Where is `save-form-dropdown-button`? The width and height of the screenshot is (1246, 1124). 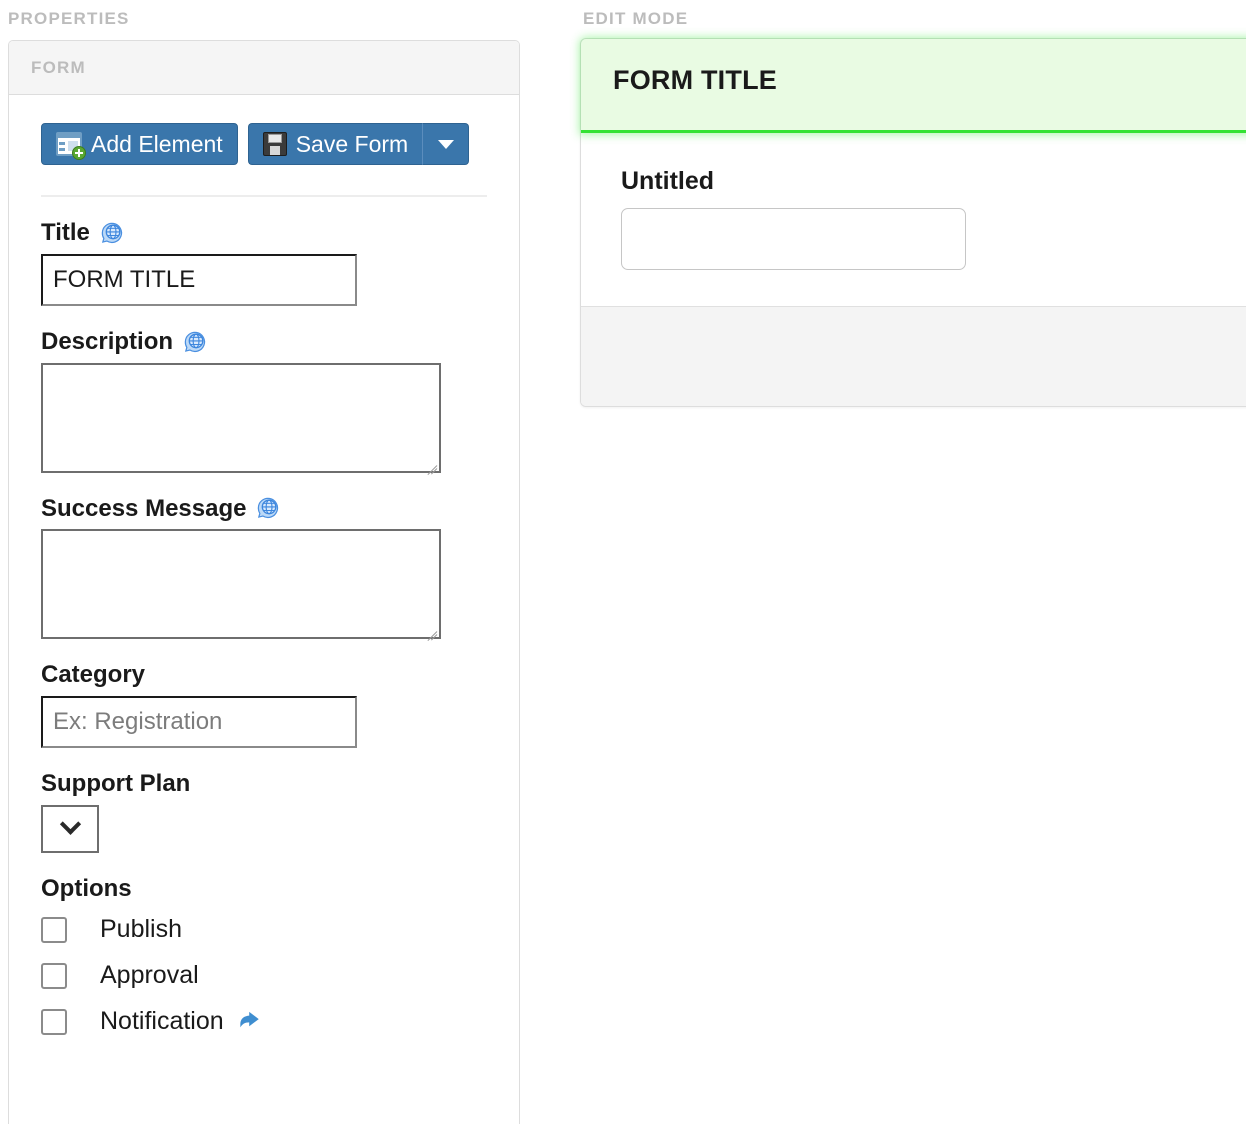 save-form-dropdown-button is located at coordinates (446, 144).